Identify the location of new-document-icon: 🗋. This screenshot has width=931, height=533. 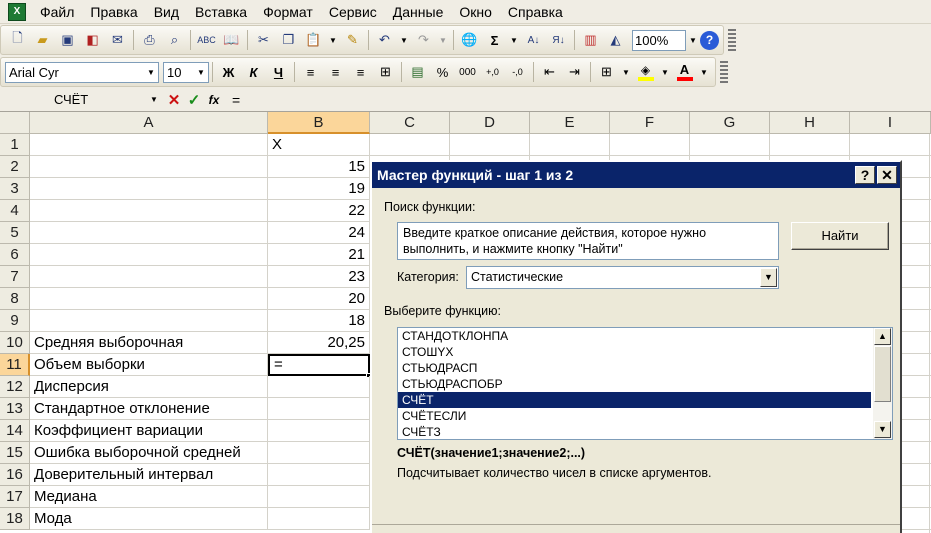
(17, 40).